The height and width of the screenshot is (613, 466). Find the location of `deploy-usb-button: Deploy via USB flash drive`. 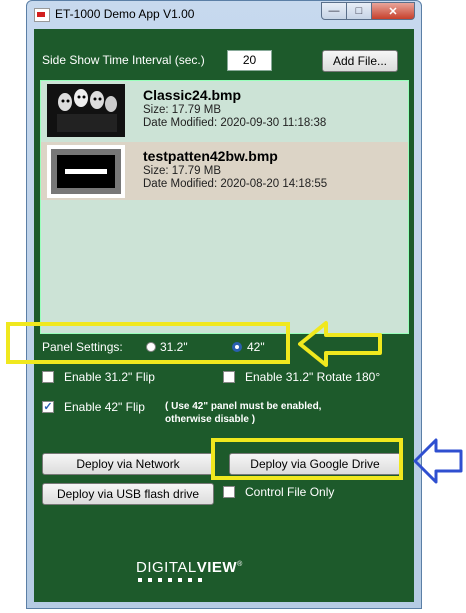

deploy-usb-button: Deploy via USB flash drive is located at coordinates (128, 494).